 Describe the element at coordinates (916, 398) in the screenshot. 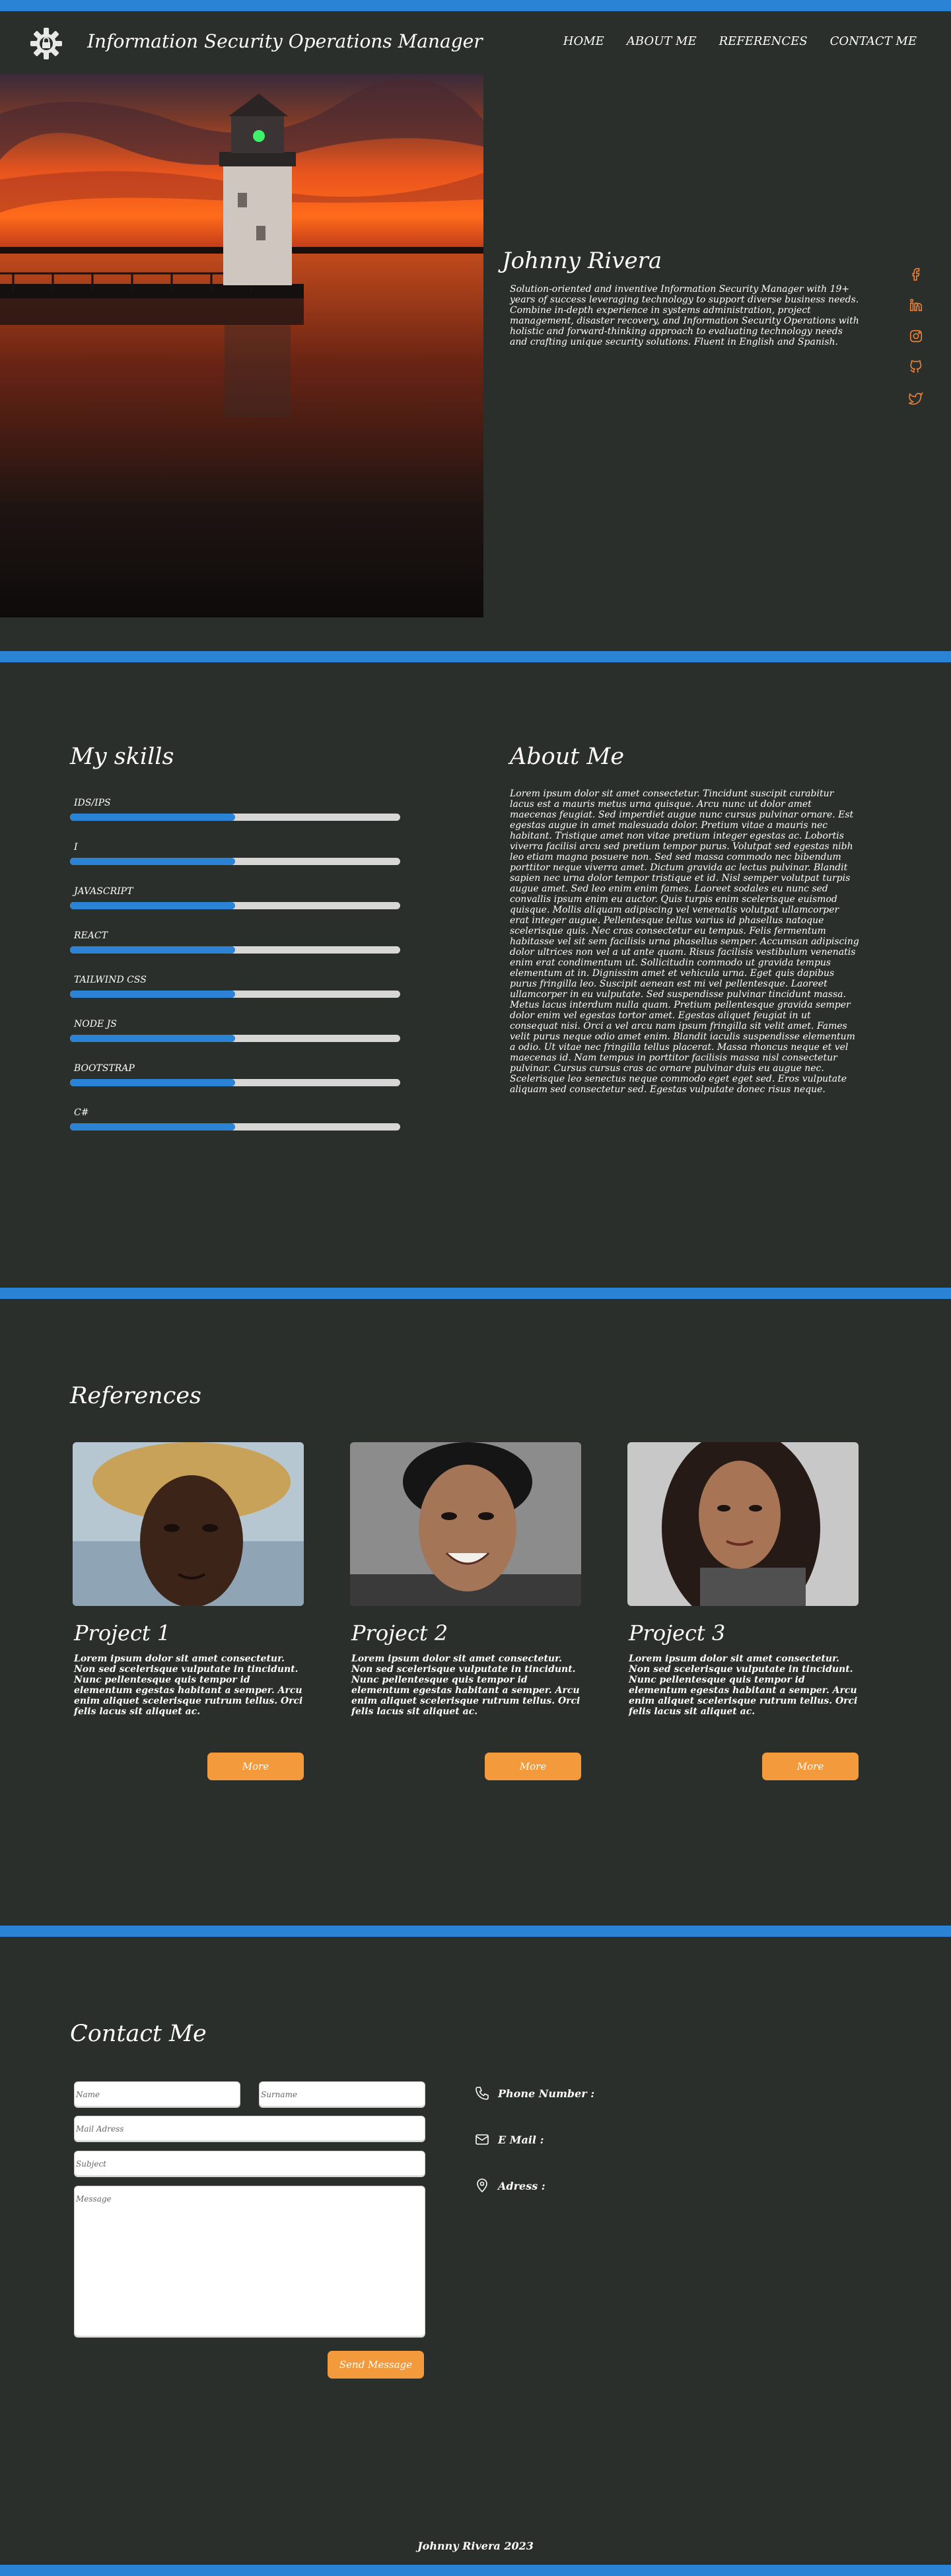

I see `twitter-icon` at that location.